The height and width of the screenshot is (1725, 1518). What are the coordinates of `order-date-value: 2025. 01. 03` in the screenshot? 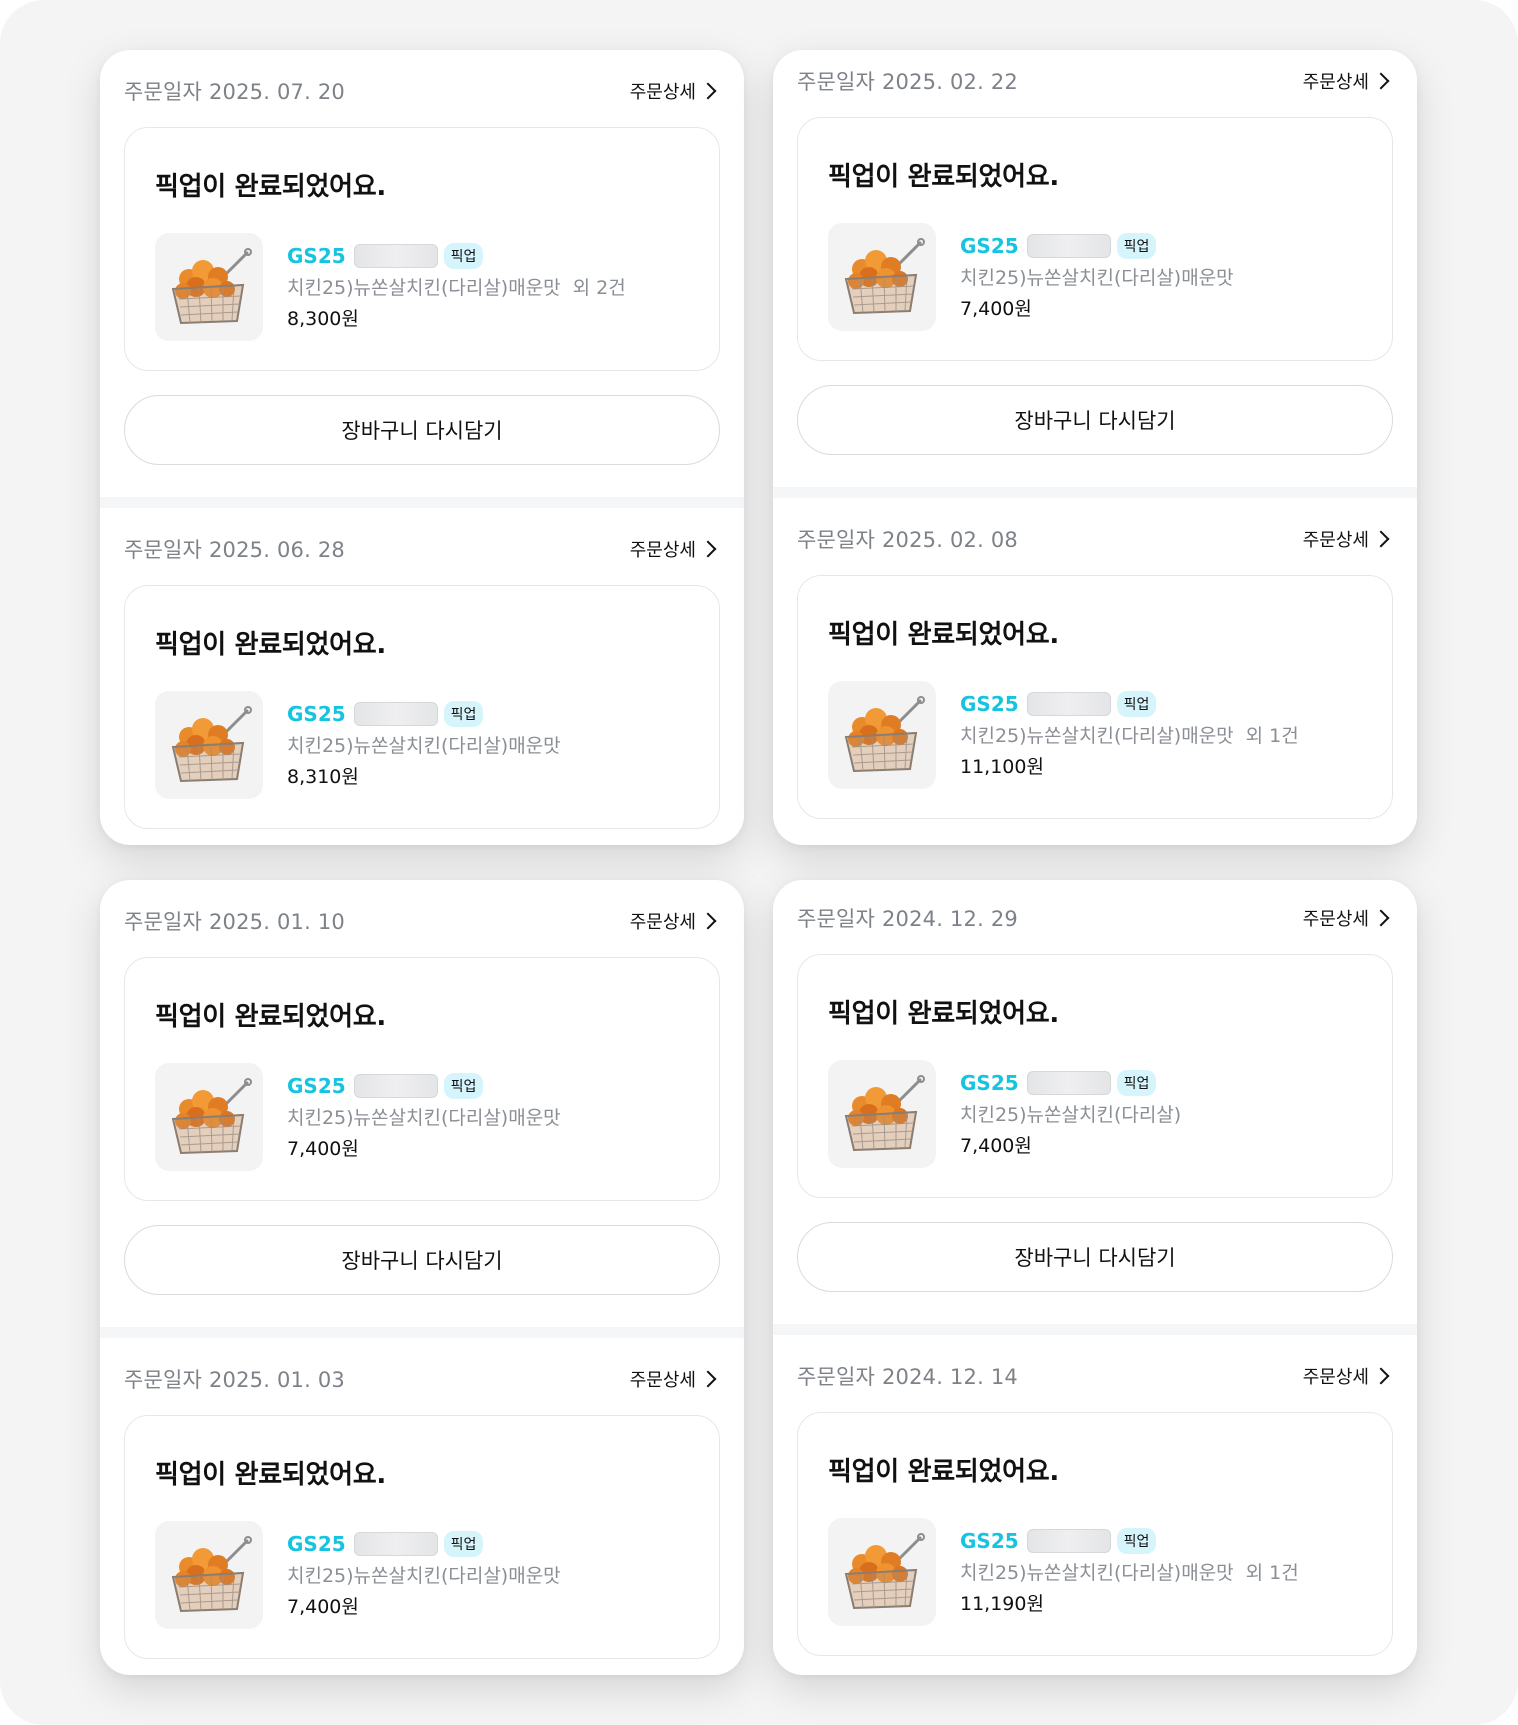 It's located at (276, 1380).